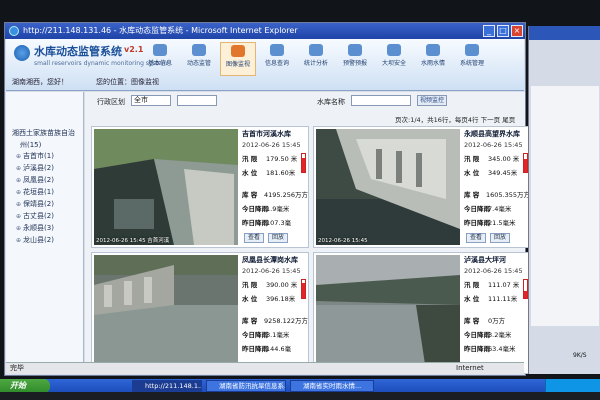 The width and height of the screenshot is (600, 400). Describe the element at coordinates (564, 33) in the screenshot. I see `background-window-titlebar` at that location.